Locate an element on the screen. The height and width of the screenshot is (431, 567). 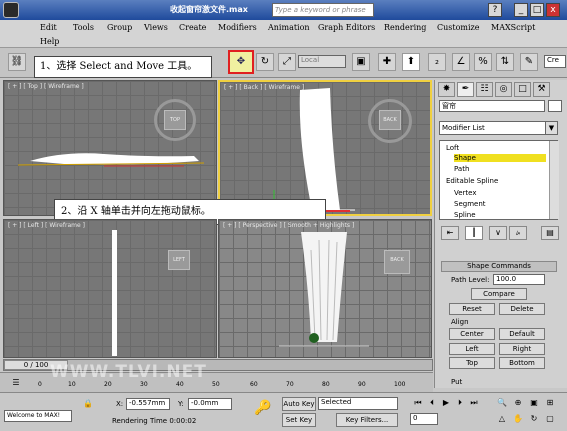
goto-end-icon: ⏭ is located at coordinates (474, 403).